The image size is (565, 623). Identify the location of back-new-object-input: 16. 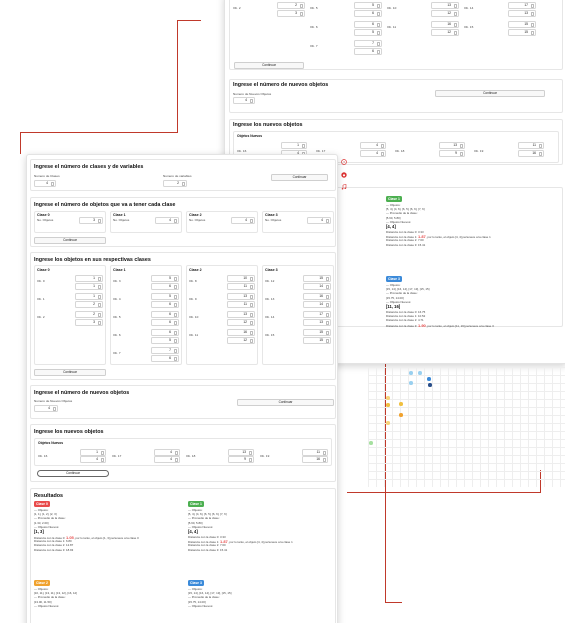
(531, 153).